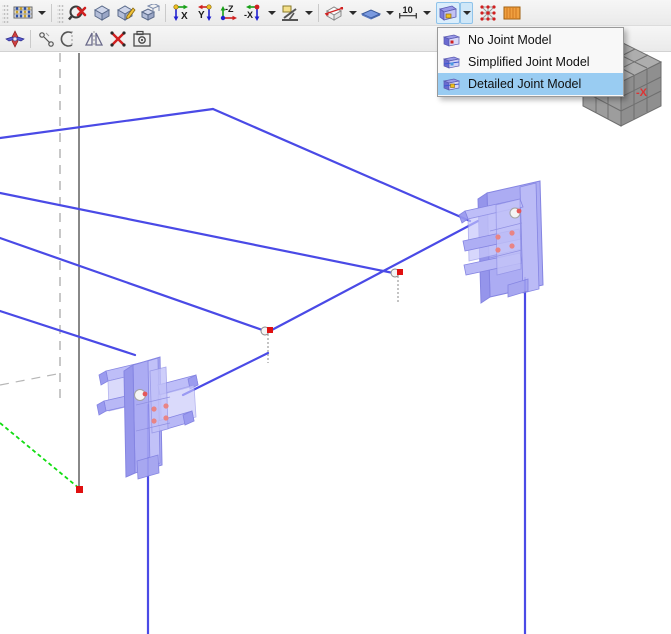 The width and height of the screenshot is (671, 634). What do you see at coordinates (5, 12) in the screenshot?
I see `toolbar-grip` at bounding box center [5, 12].